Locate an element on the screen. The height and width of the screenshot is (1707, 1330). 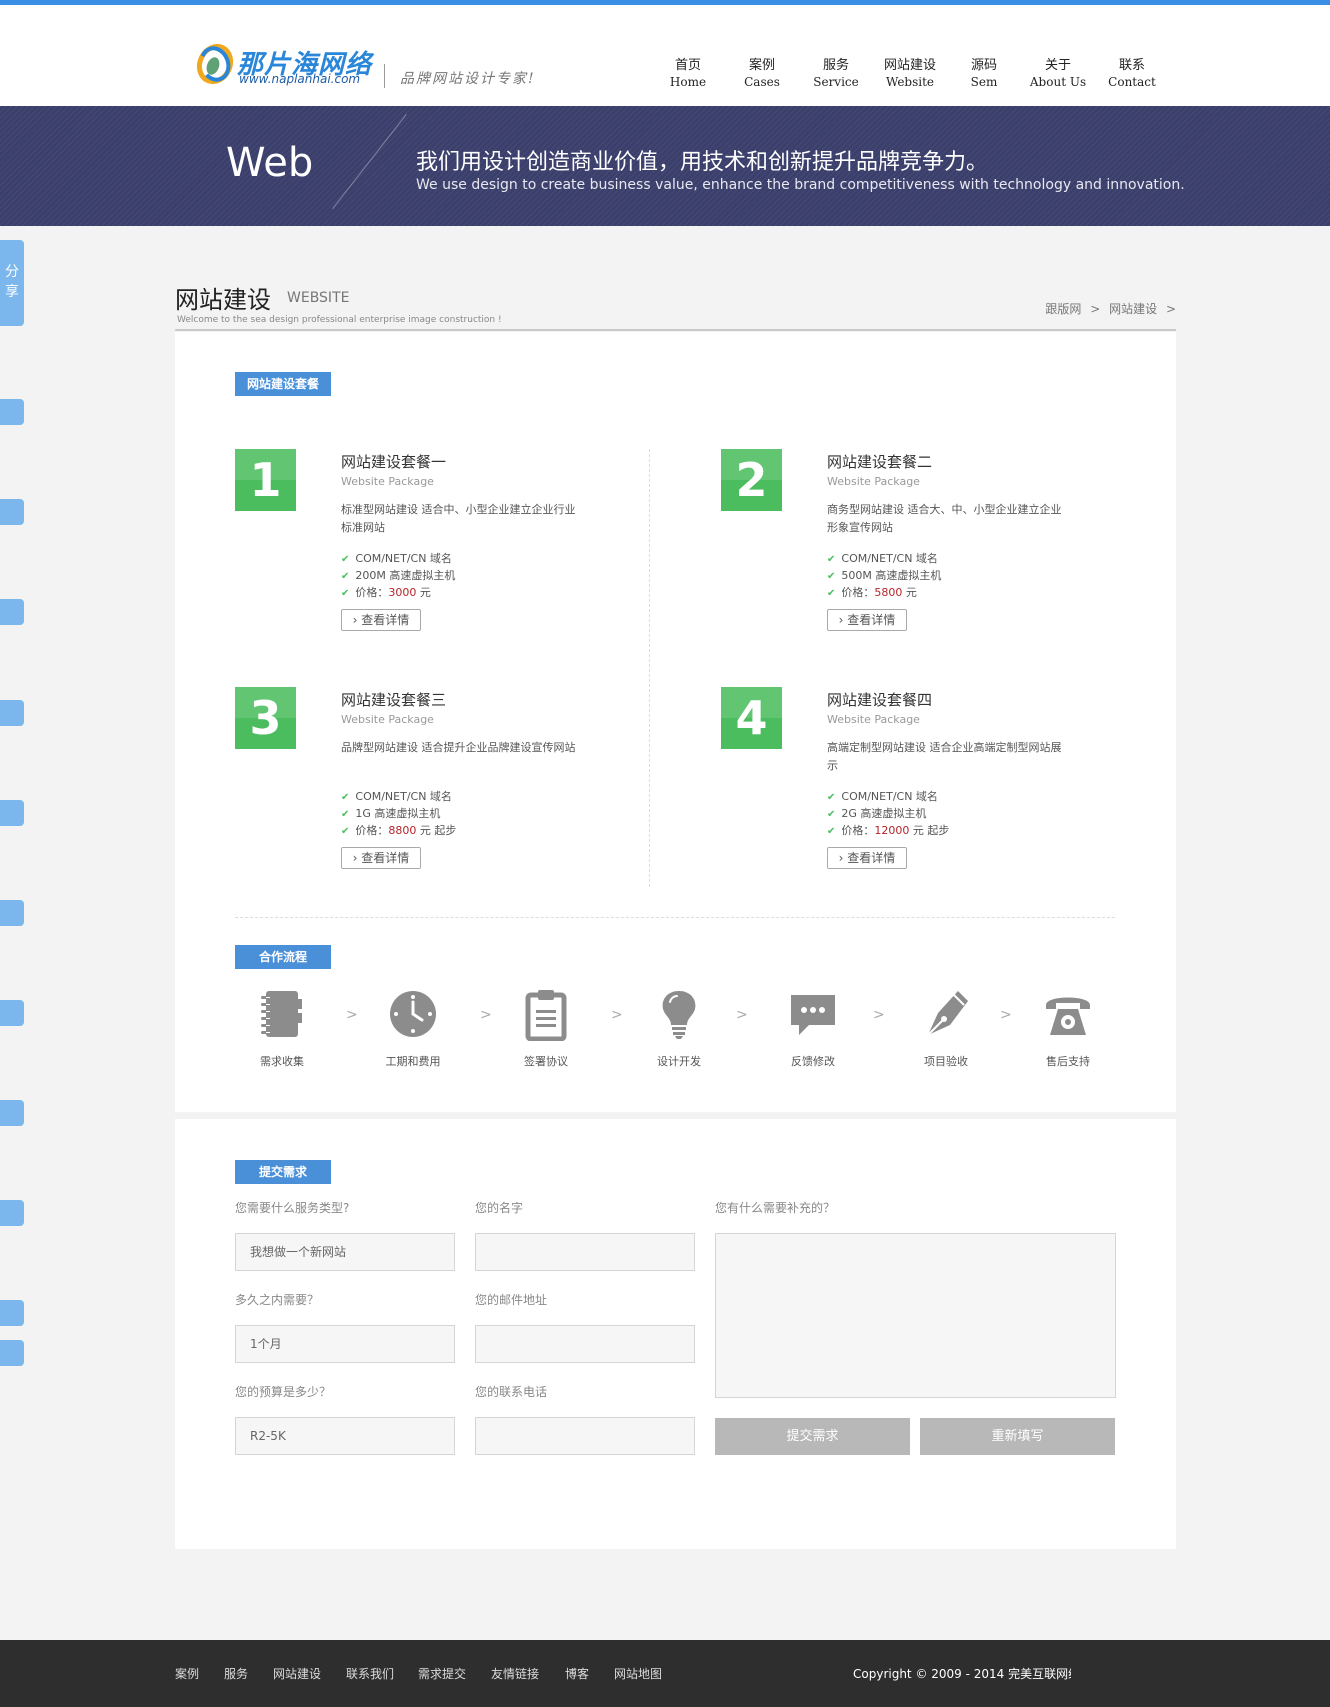
deadline-label: 多久之内需要？ is located at coordinates (277, 1300).